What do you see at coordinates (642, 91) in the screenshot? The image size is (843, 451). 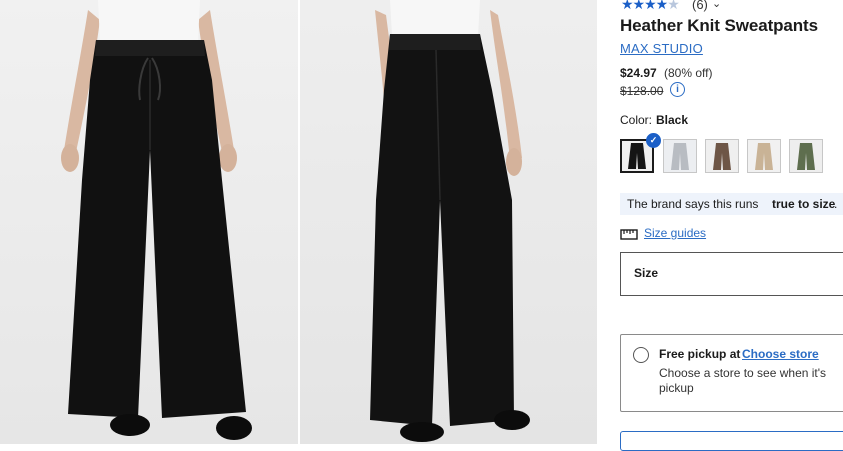 I see `original-price: $128.00` at bounding box center [642, 91].